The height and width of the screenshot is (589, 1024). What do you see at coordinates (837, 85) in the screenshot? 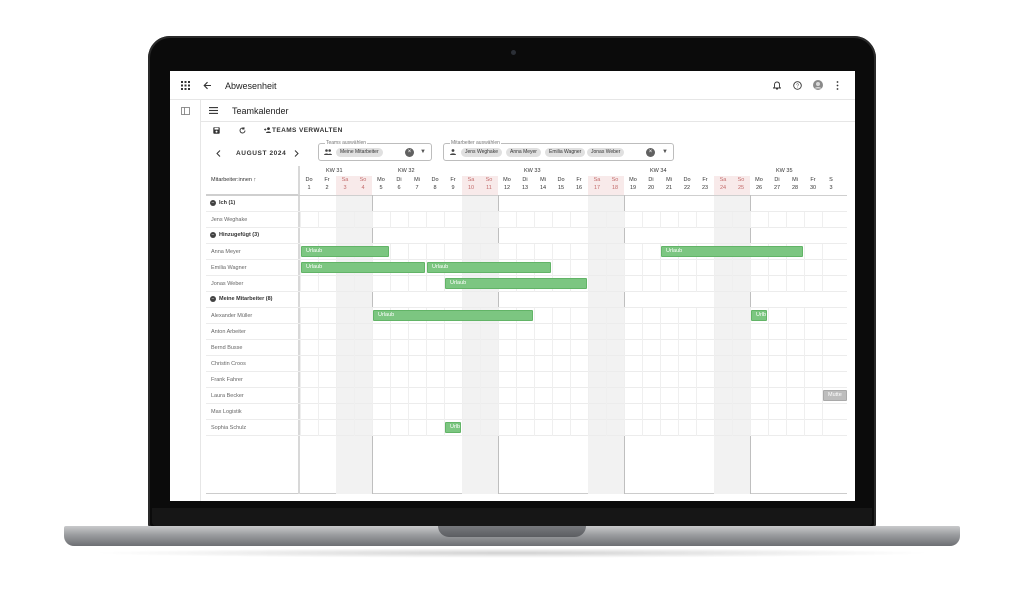
I see `more-icon` at bounding box center [837, 85].